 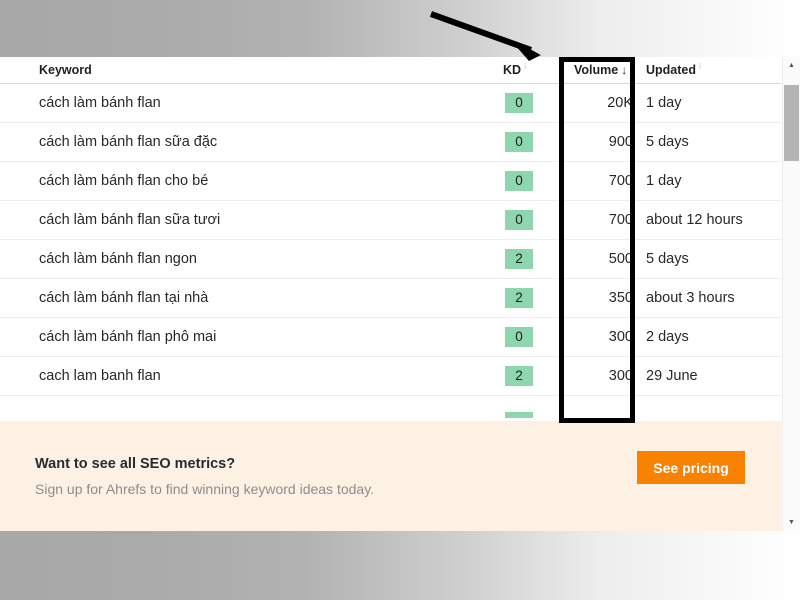 I want to click on cell-volume: 900, so click(x=620, y=142).